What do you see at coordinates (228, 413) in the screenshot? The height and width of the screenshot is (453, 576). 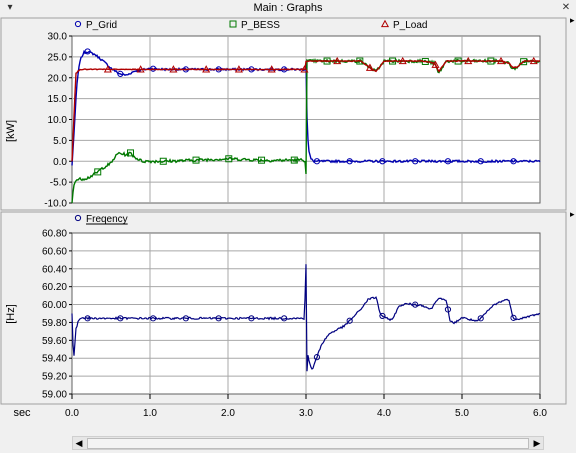 I see `x-tick-label: 2.0` at bounding box center [228, 413].